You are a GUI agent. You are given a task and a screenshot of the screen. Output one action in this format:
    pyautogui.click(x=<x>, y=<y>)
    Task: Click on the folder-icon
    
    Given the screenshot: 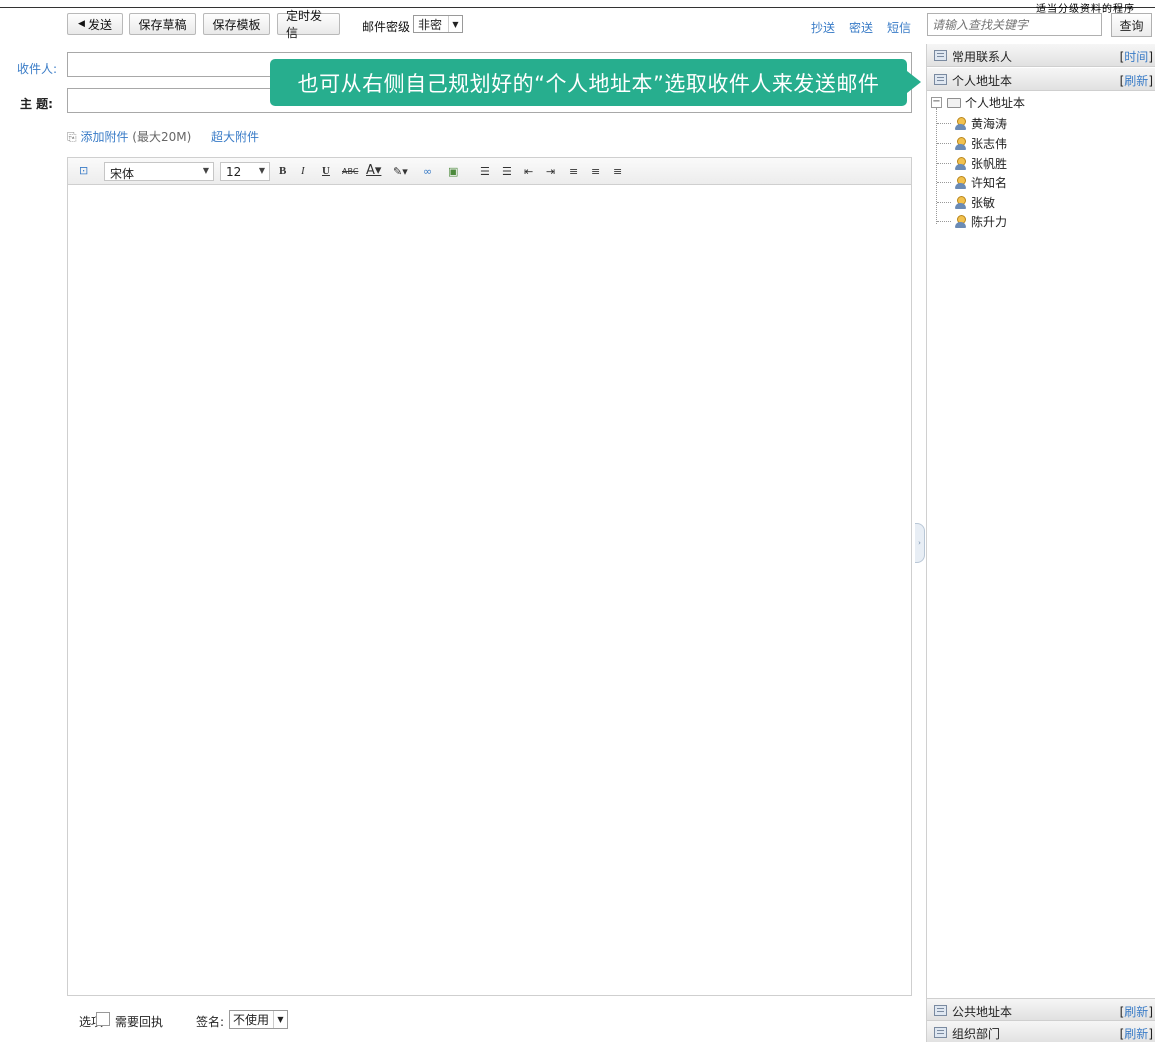 What is the action you would take?
    pyautogui.click(x=954, y=102)
    